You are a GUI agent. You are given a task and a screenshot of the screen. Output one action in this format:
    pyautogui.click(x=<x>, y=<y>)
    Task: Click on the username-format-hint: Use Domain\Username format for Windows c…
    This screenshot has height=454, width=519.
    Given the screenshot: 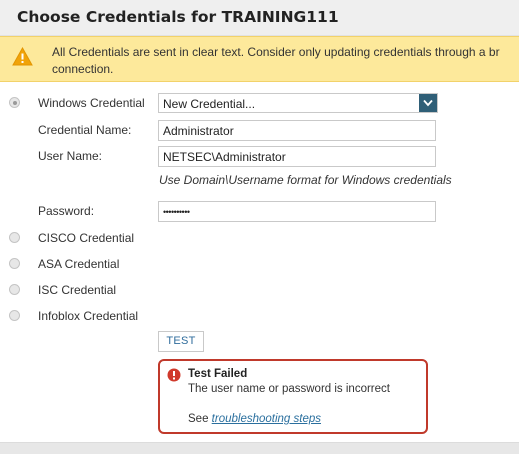 What is the action you would take?
    pyautogui.click(x=305, y=180)
    